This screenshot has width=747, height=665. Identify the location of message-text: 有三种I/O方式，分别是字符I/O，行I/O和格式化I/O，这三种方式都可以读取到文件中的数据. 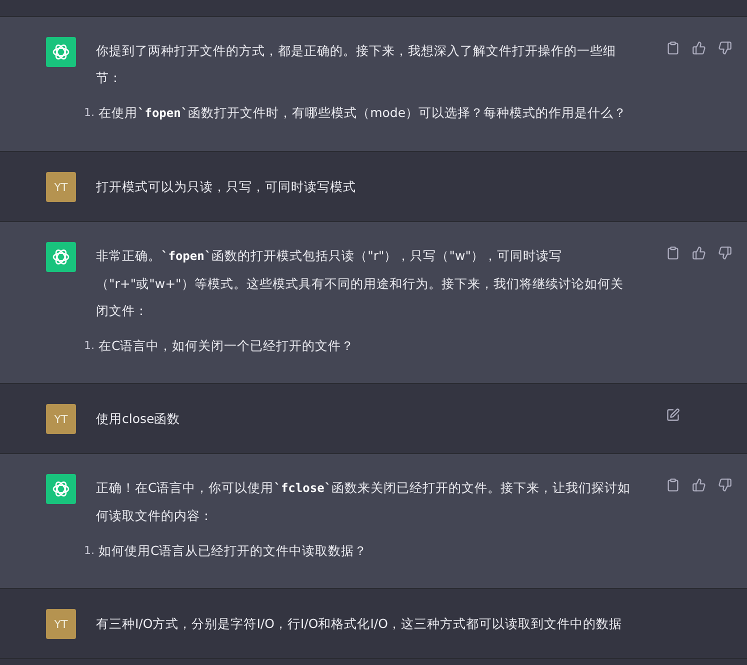
(359, 624).